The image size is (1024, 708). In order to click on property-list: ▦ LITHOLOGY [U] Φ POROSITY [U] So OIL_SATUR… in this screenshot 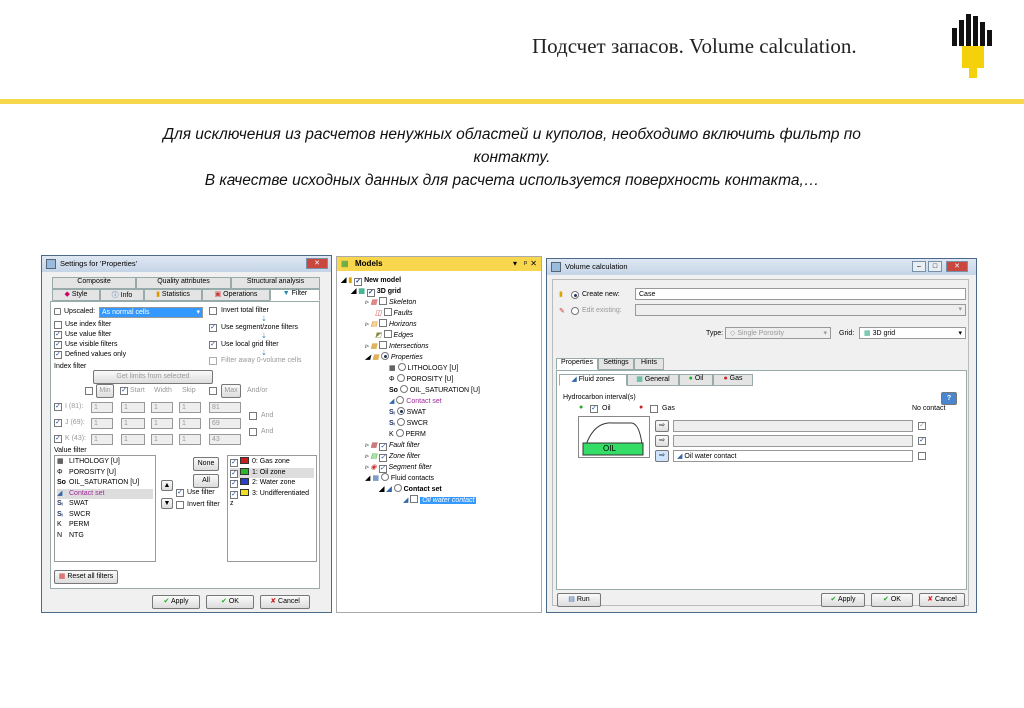, I will do `click(105, 508)`.